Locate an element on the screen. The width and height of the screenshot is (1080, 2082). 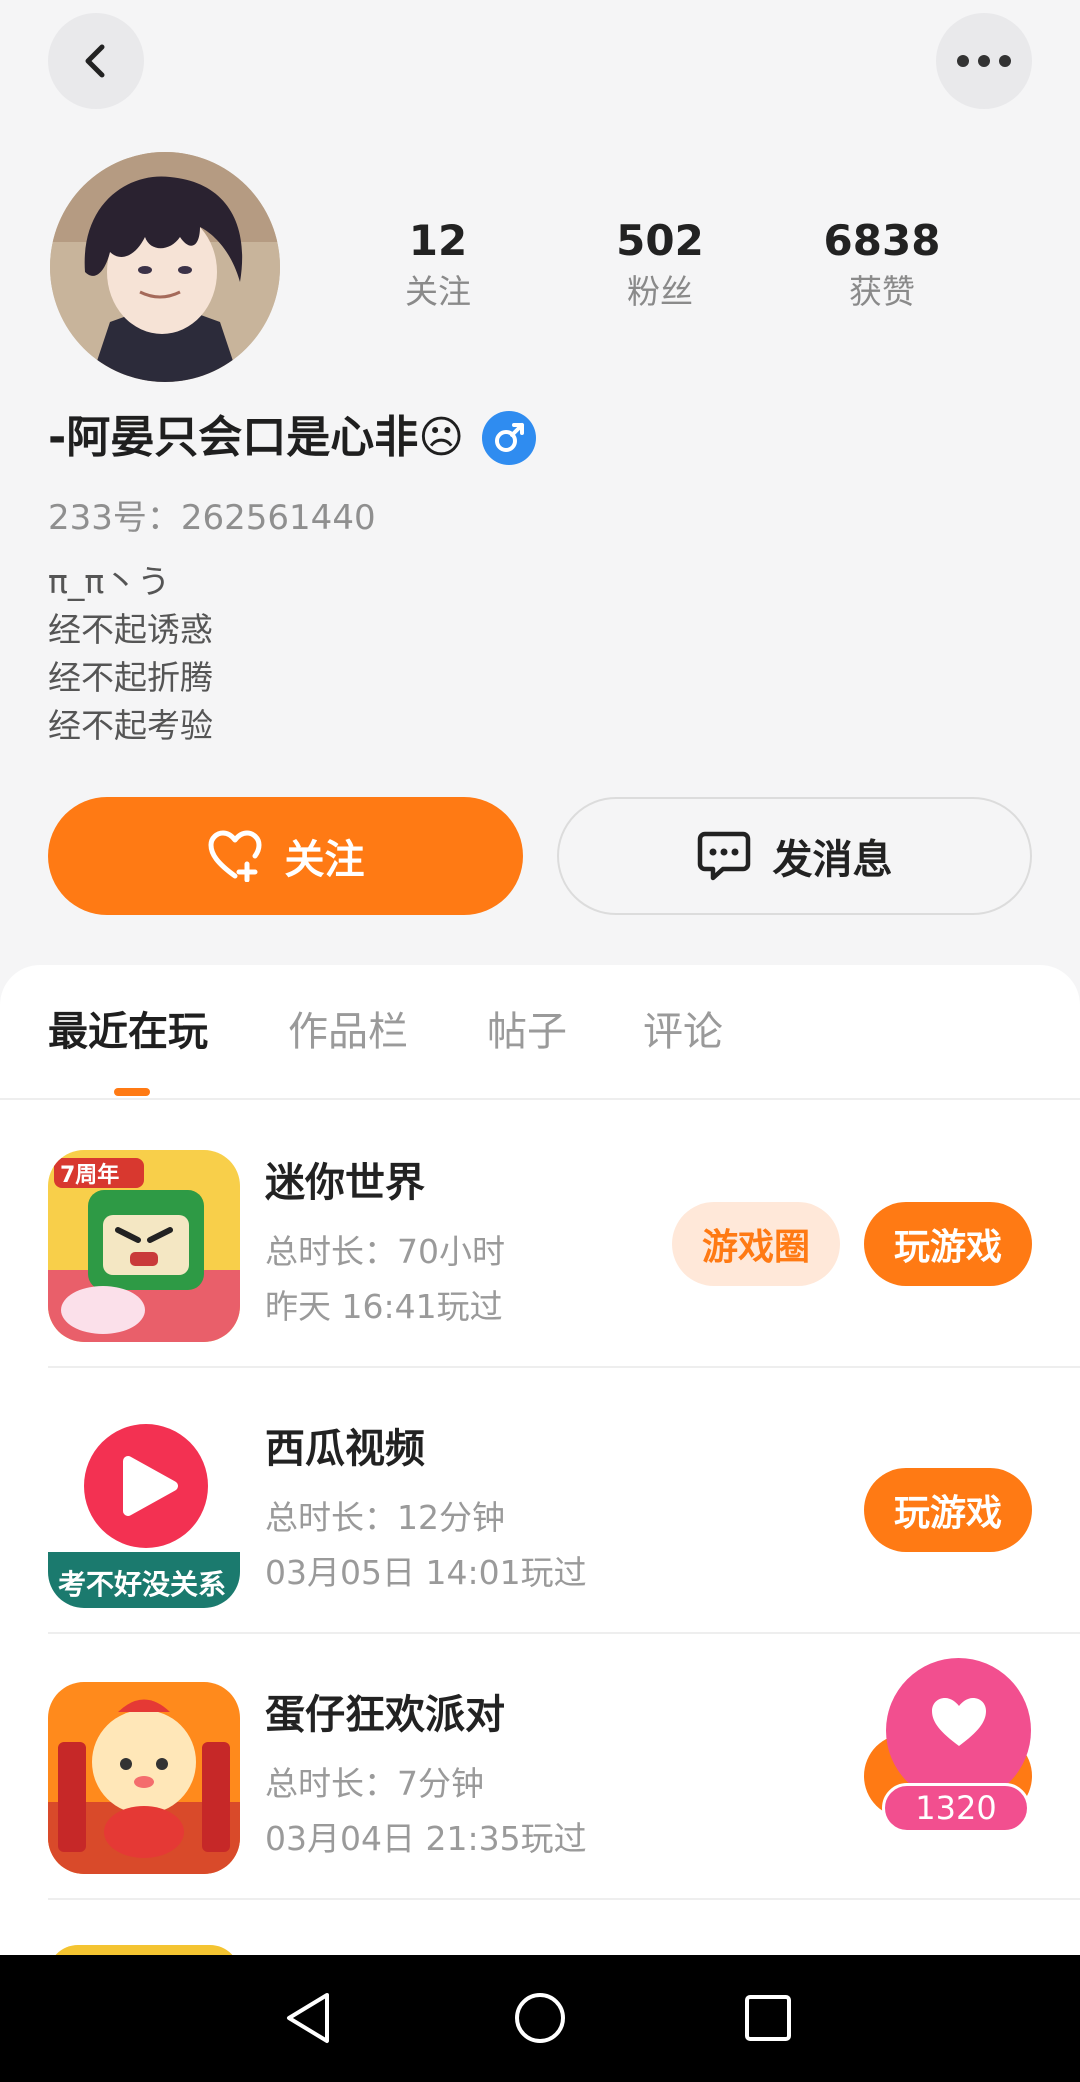
triangle-back-icon is located at coordinates (308, 2018).